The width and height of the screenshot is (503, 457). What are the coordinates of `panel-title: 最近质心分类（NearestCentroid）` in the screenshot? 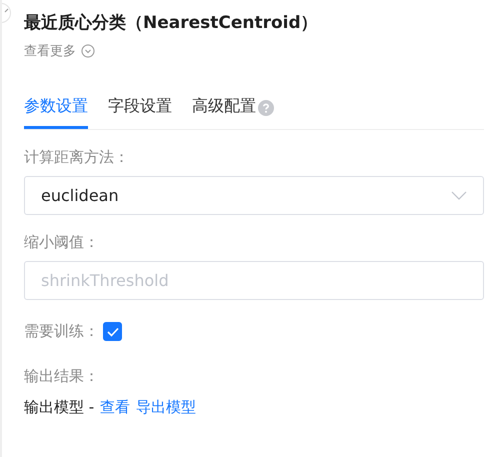 It's located at (171, 23).